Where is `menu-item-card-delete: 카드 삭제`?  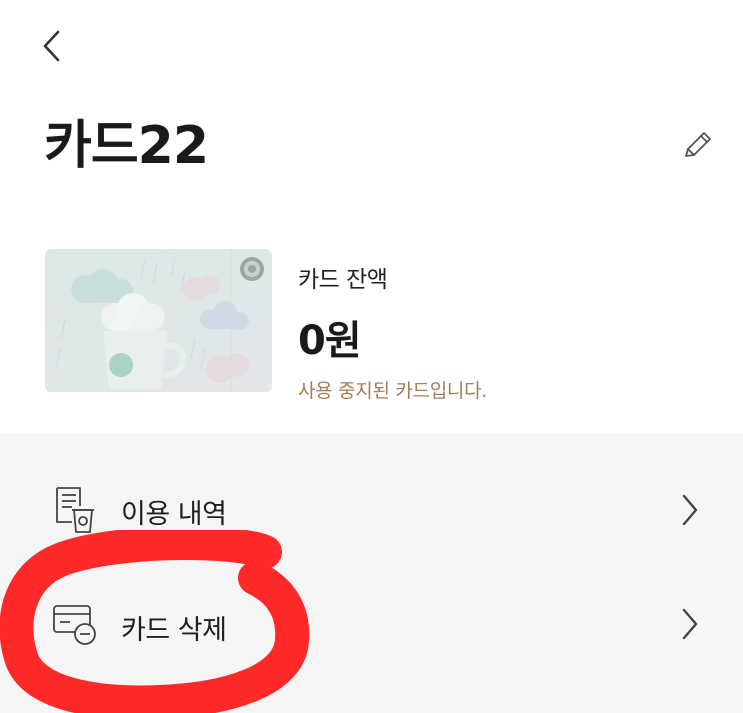
menu-item-card-delete: 카드 삭제 is located at coordinates (371, 624).